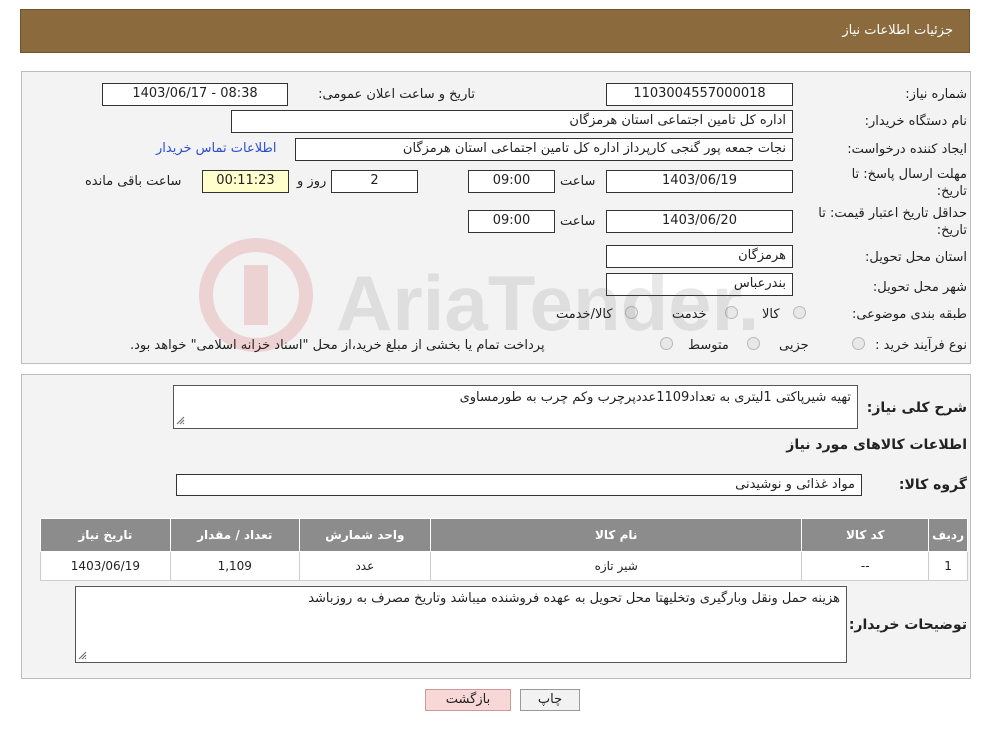 The image size is (985, 733). Describe the element at coordinates (876, 445) in the screenshot. I see `goods-info-title: اطلاعات کالاهای مورد نیاز` at that location.